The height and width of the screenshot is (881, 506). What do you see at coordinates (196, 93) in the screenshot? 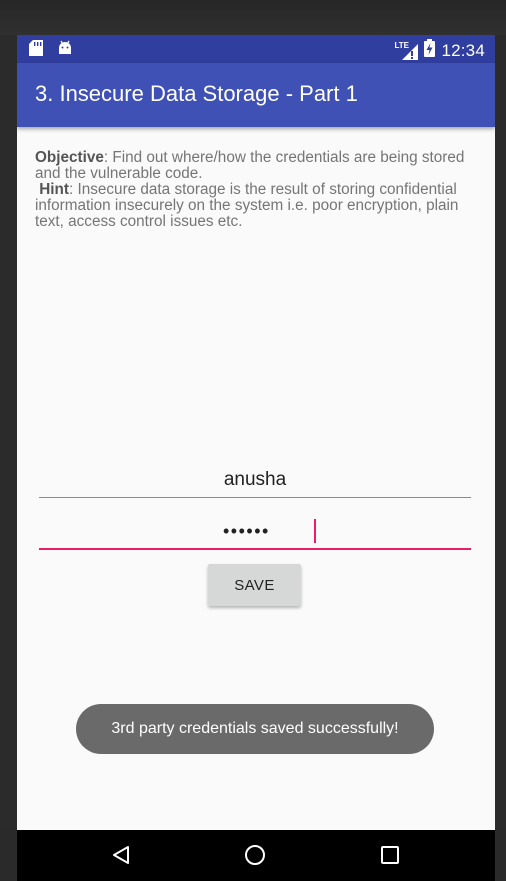
I see `page-title: 3. Insecure Data Storage - Part 1` at bounding box center [196, 93].